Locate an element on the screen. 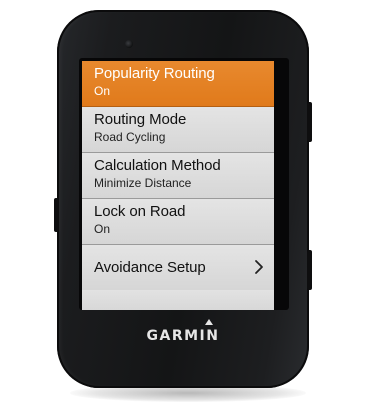 The height and width of the screenshot is (415, 371). left-side-button is located at coordinates (56, 215).